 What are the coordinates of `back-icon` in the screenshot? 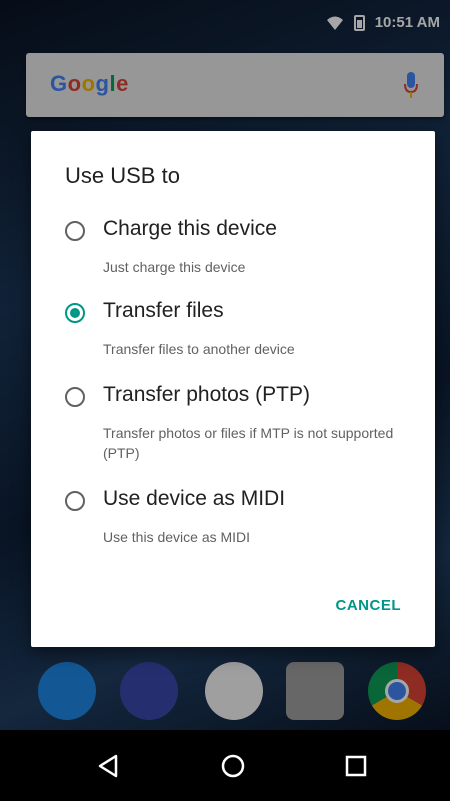 It's located at (108, 766).